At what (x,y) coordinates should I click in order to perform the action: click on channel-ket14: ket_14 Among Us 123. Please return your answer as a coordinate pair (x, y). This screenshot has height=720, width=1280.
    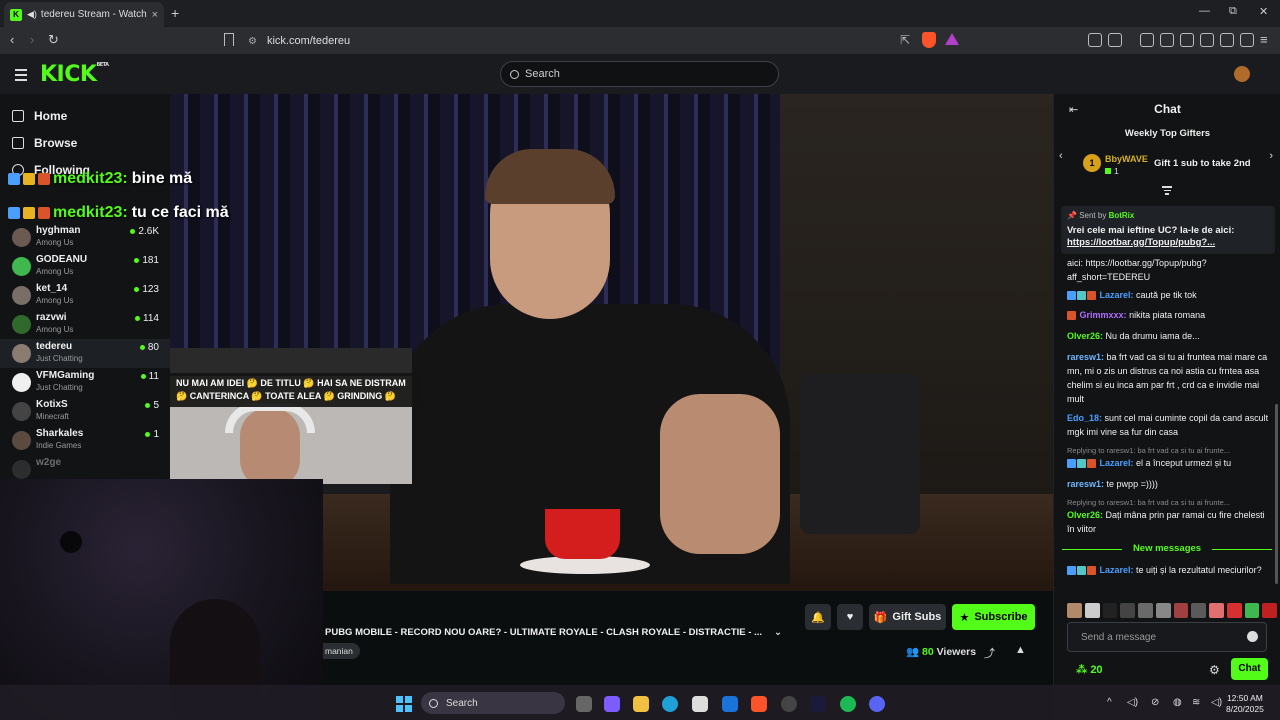
    Looking at the image, I should click on (85, 295).